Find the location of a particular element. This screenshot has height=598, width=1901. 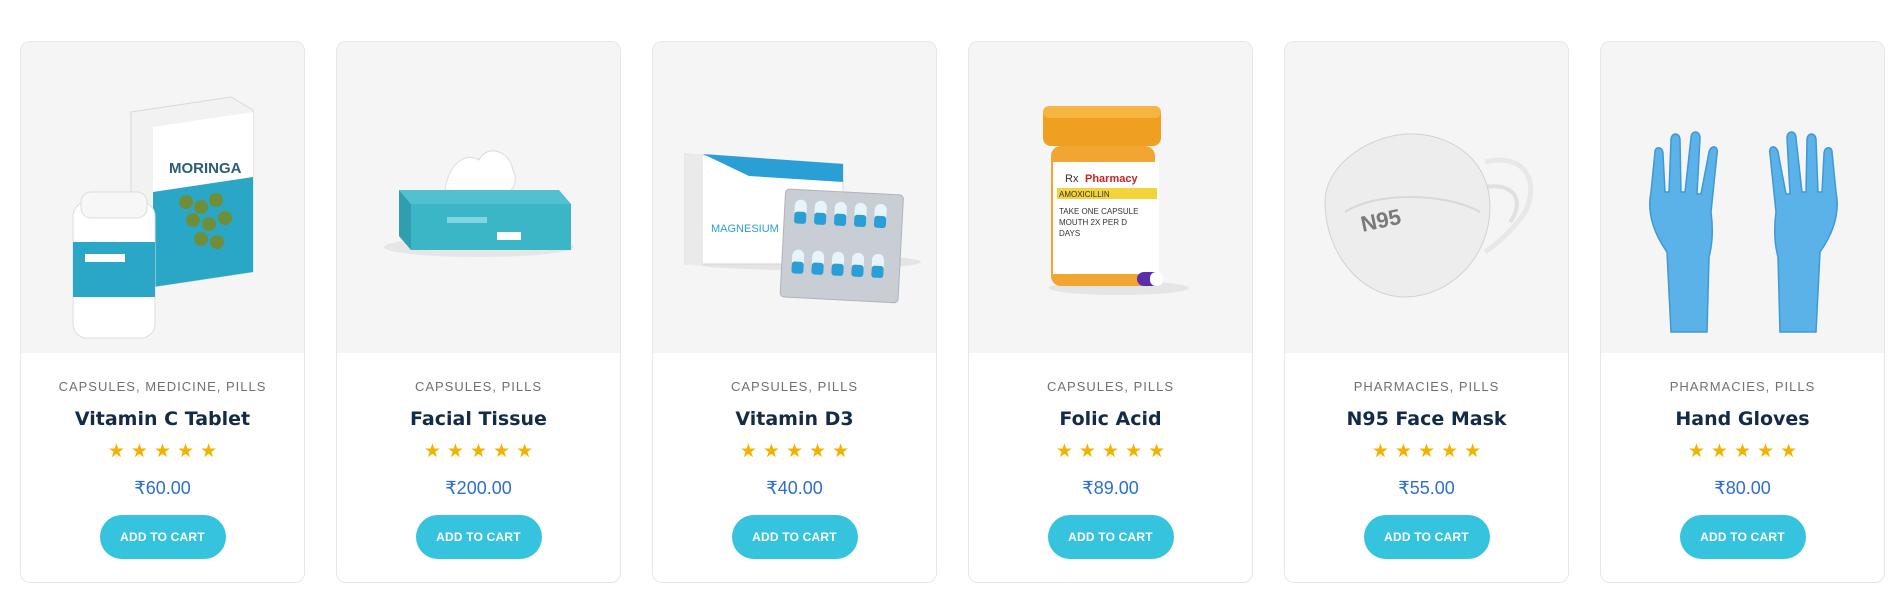

svg-text: Rx is located at coordinates (1072, 179).